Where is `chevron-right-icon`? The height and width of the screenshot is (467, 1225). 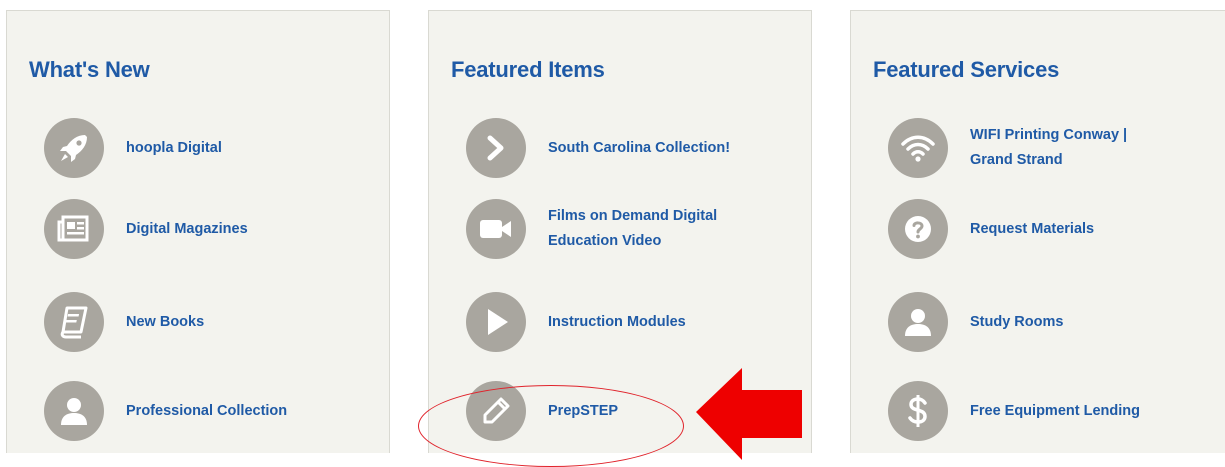
chevron-right-icon is located at coordinates (496, 148).